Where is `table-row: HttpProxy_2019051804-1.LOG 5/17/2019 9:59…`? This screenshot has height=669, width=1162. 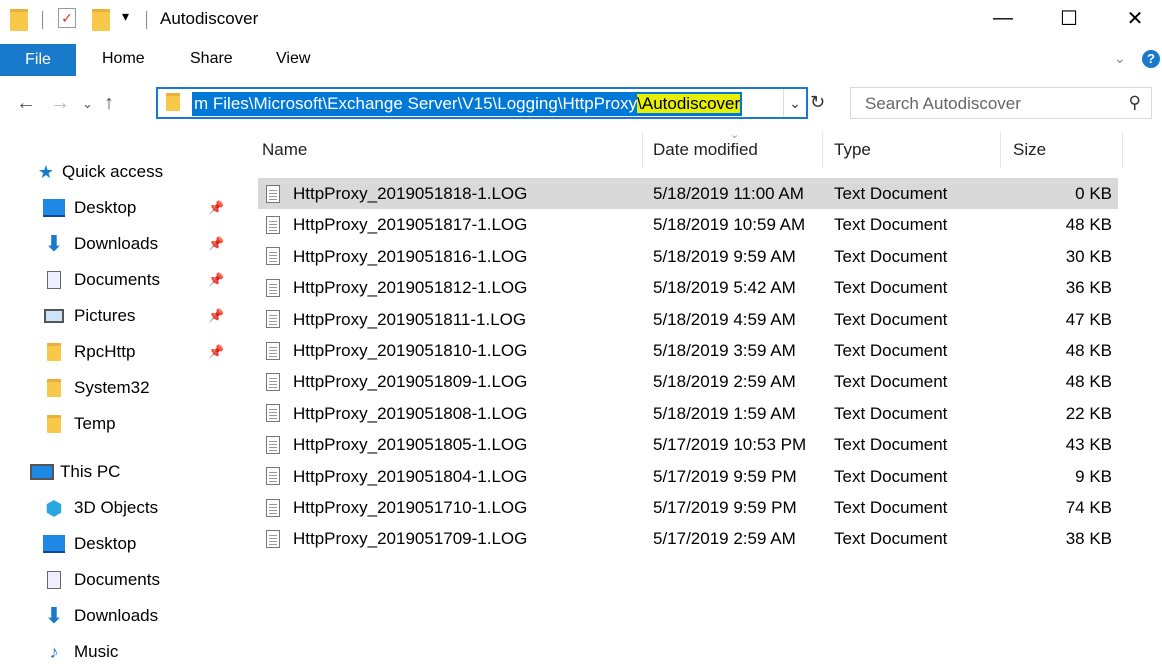
table-row: HttpProxy_2019051804-1.LOG 5/17/2019 9:59… is located at coordinates (688, 476).